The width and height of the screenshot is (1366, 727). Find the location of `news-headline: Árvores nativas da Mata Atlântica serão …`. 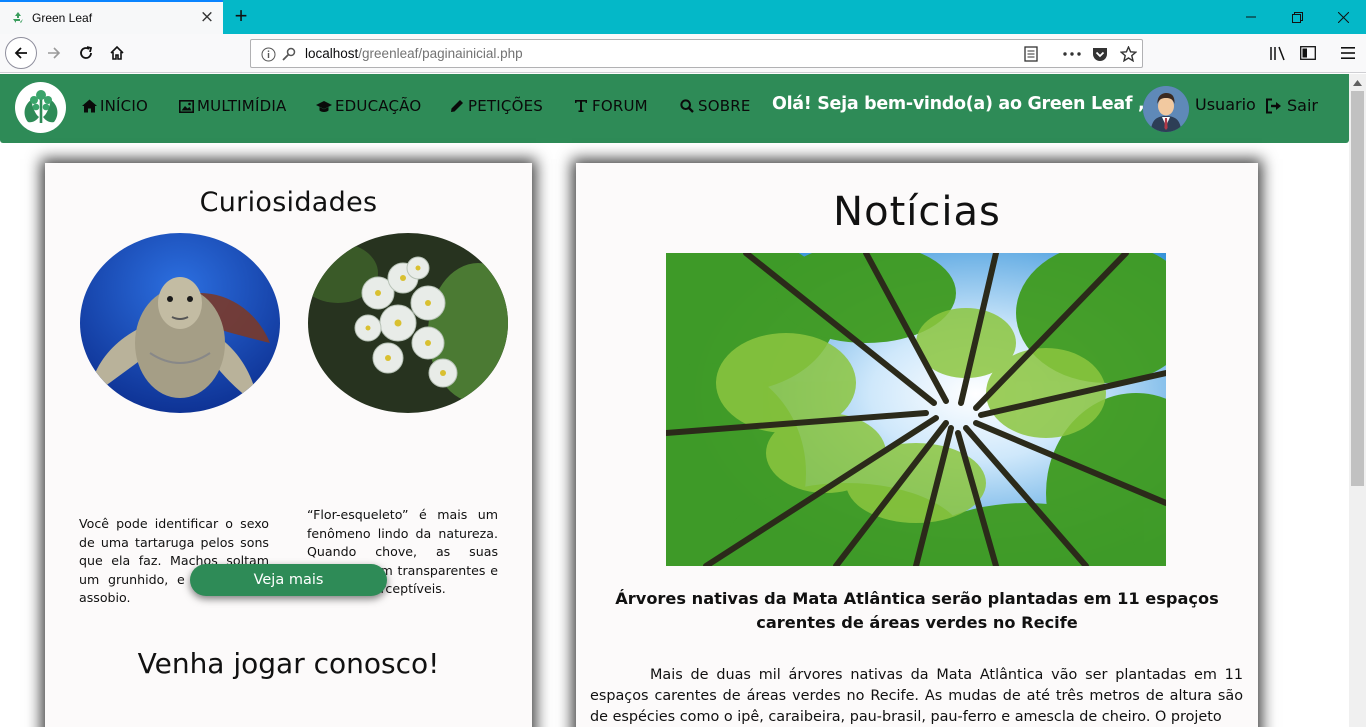

news-headline: Árvores nativas da Mata Atlântica serão … is located at coordinates (917, 611).